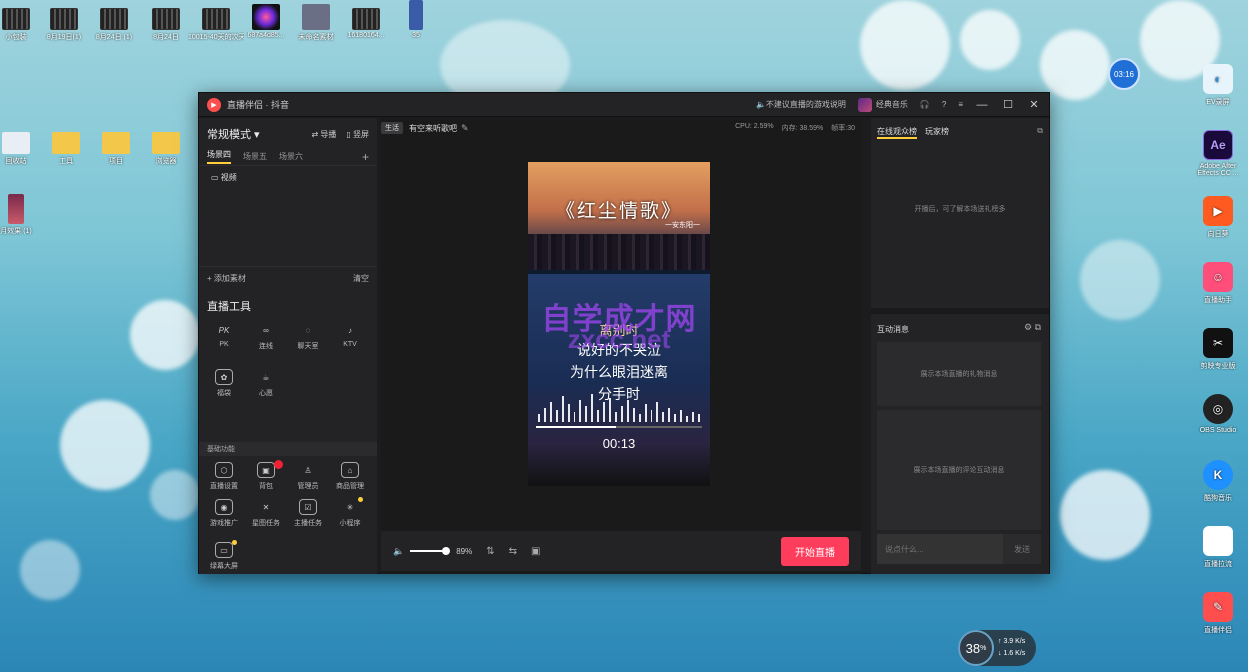  Describe the element at coordinates (233, 134) in the screenshot. I see `mode-dropdown: 常规模式 ▾` at that location.